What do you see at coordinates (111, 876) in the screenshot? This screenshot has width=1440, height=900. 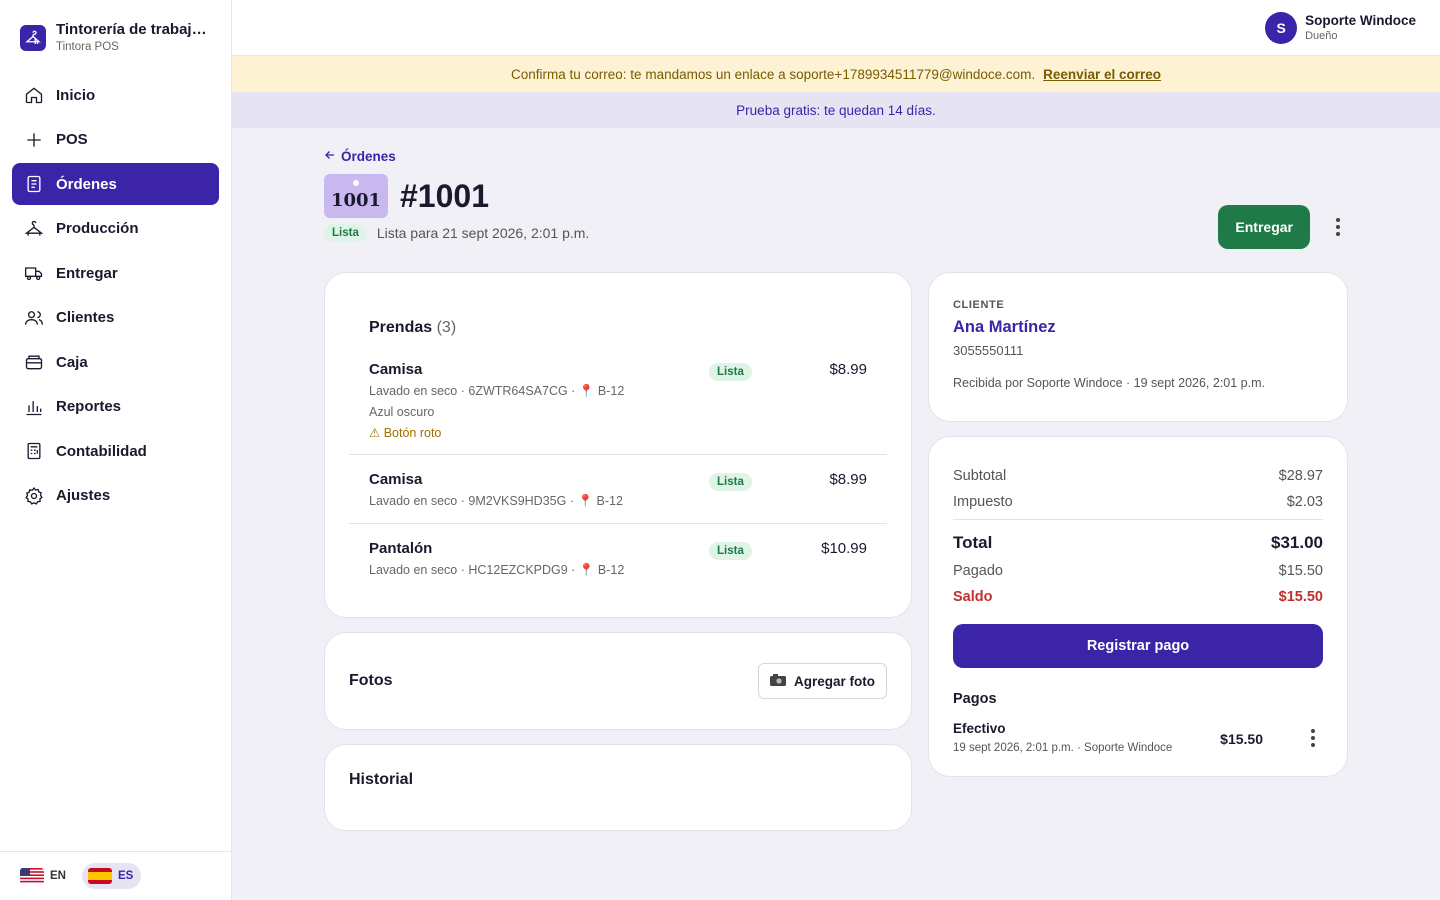 I see `lang-es-button: ES` at bounding box center [111, 876].